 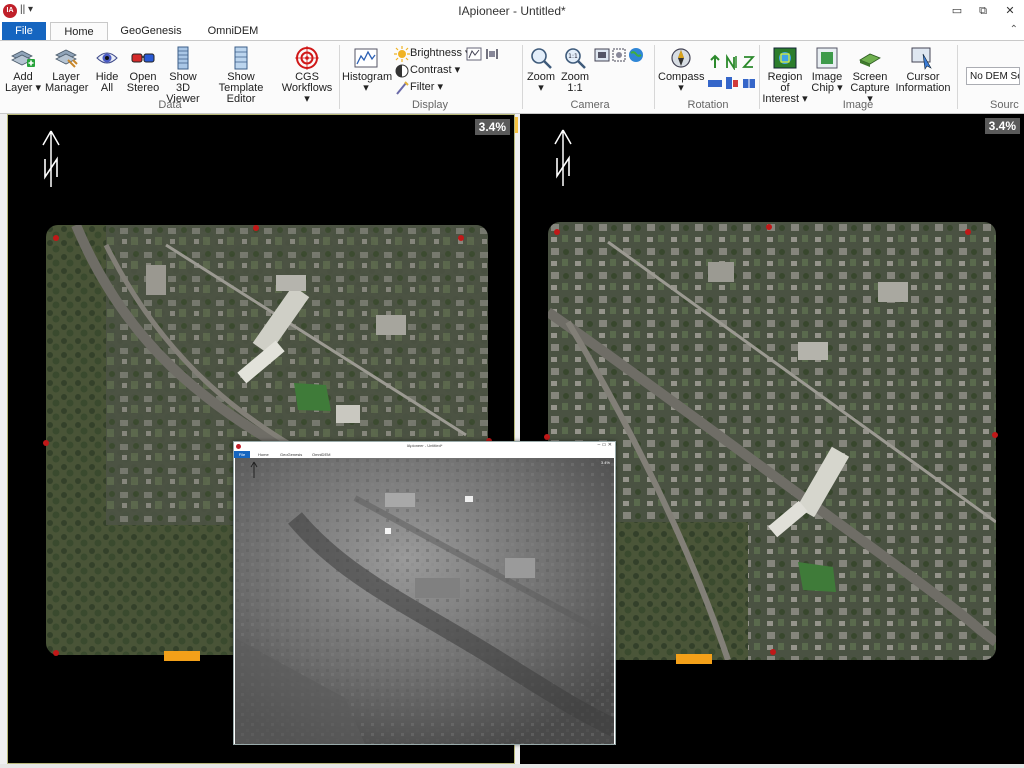 I want to click on contrast-icon, so click(x=402, y=71).